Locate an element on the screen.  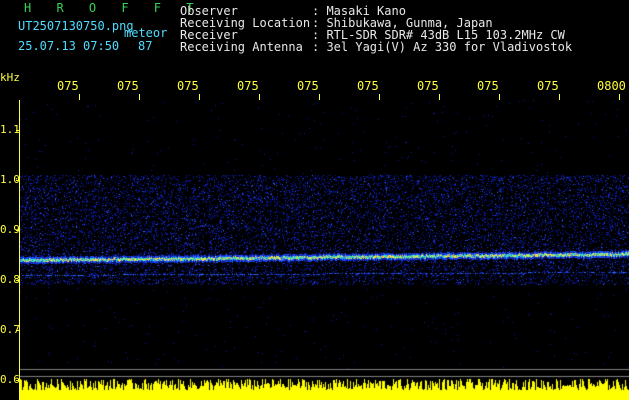
field-value-antenna: : 3el Yagi(V) Az 330 for Vladivostok is located at coordinates (442, 47).